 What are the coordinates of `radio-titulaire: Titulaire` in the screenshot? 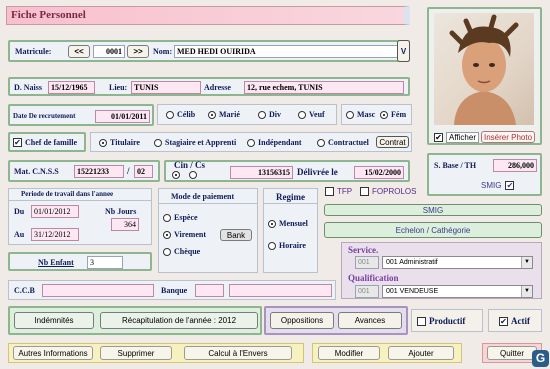 It's located at (119, 142).